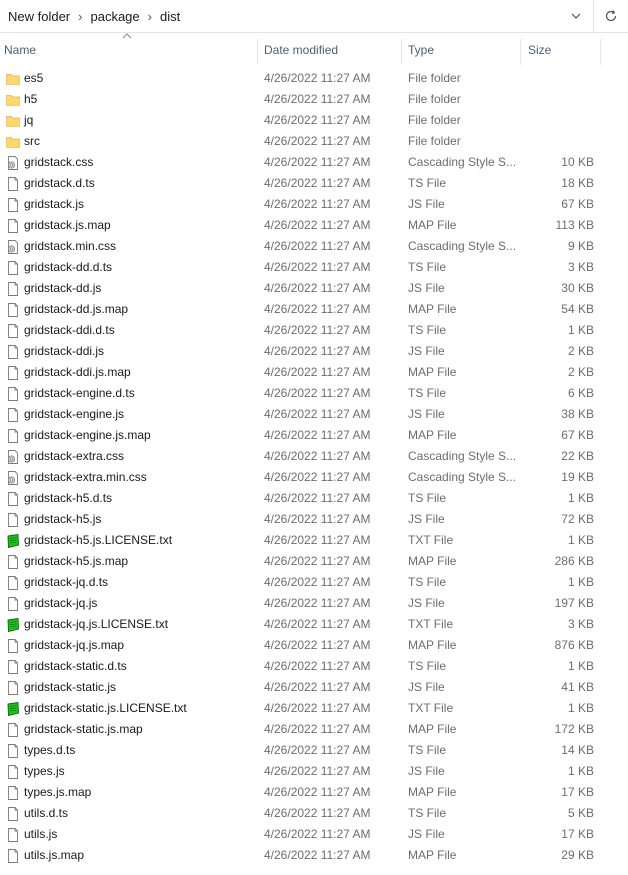  Describe the element at coordinates (69, 330) in the screenshot. I see `file-name: gridstack-ddi.d.ts` at that location.